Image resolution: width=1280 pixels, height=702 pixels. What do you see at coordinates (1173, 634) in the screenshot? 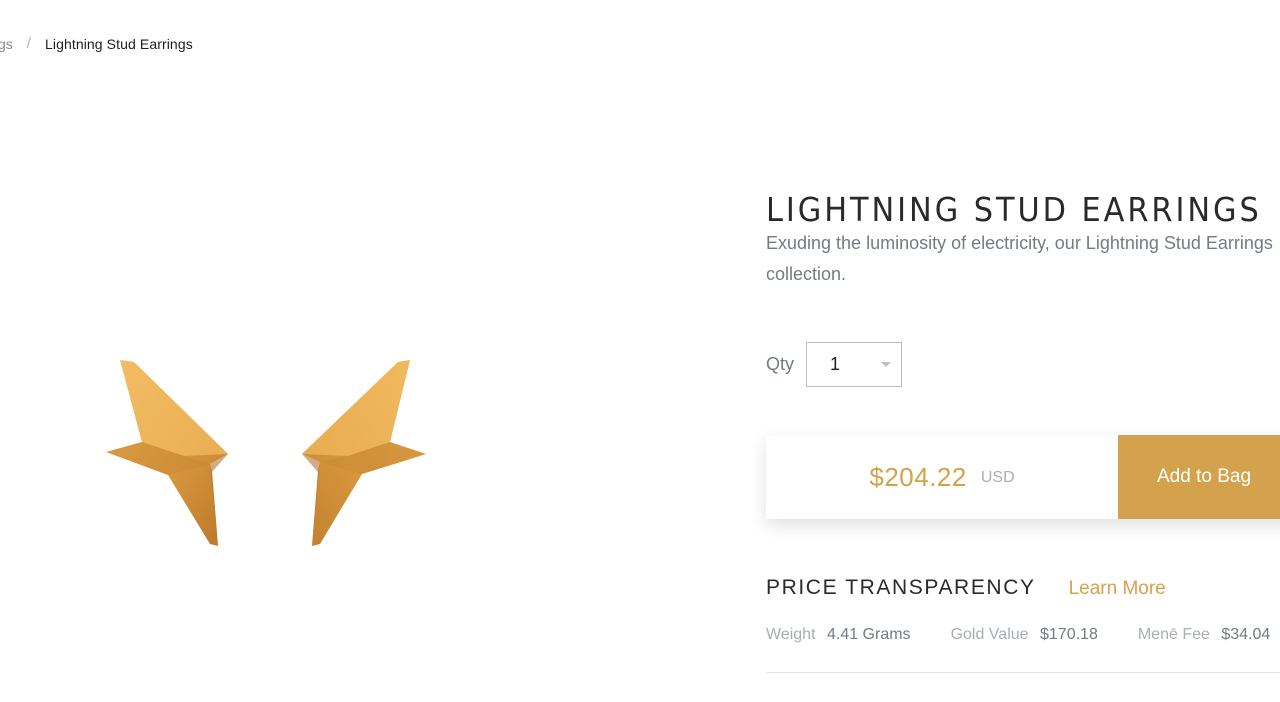
I see `stat-label: Menē Fee` at bounding box center [1173, 634].